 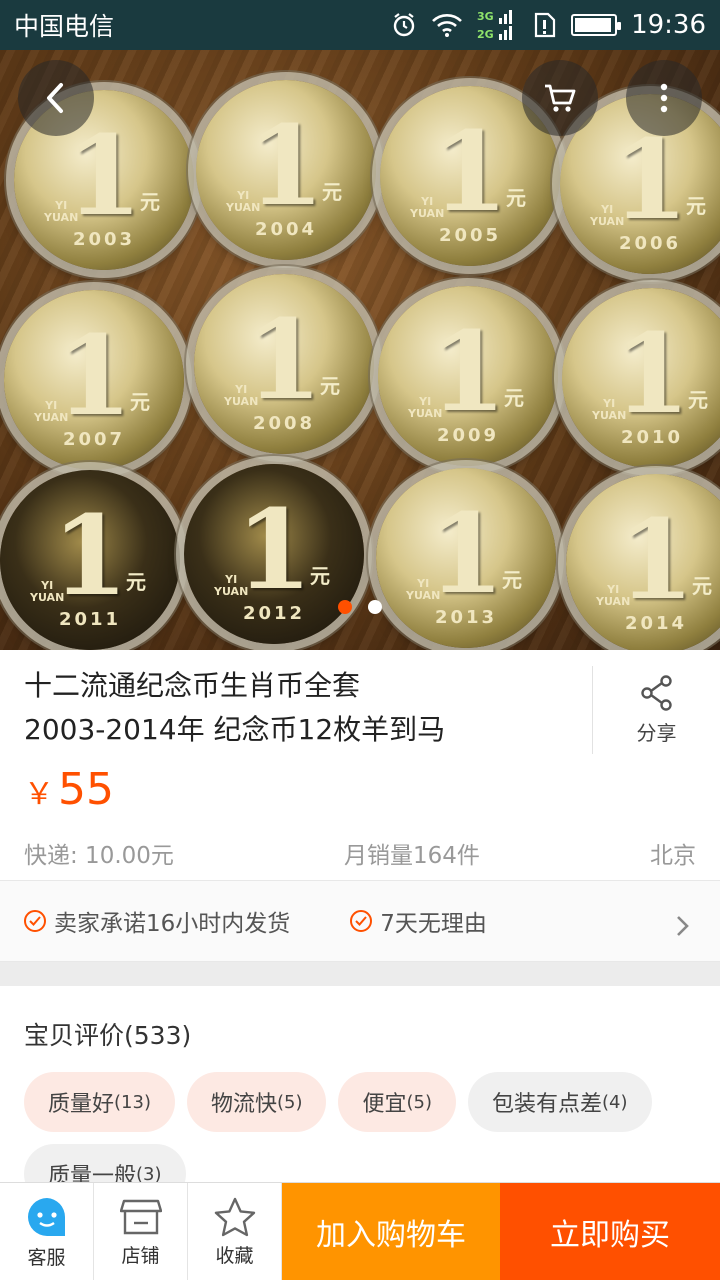 What do you see at coordinates (104, 239) in the screenshot?
I see `coin-year: 2003` at bounding box center [104, 239].